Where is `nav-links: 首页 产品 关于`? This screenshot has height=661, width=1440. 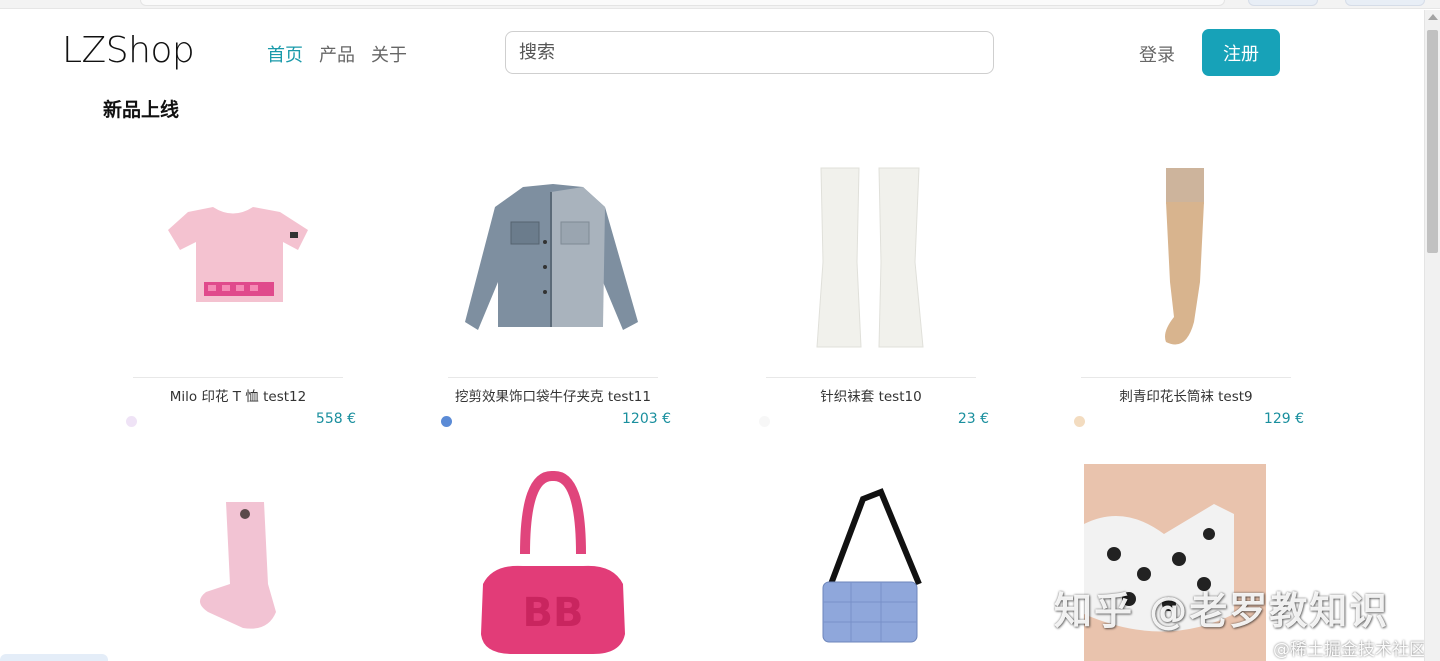 nav-links: 首页 产品 关于 is located at coordinates (337, 54).